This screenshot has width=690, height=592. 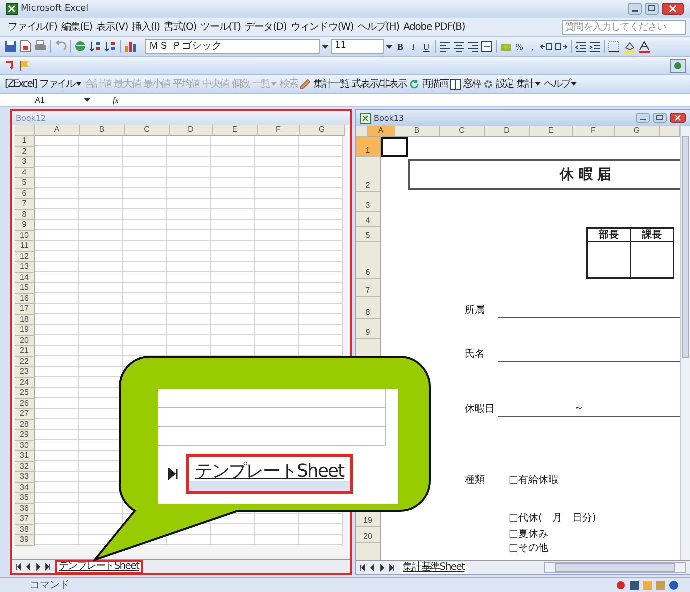 I want to click on toolbar-button: 集計, so click(x=528, y=84).